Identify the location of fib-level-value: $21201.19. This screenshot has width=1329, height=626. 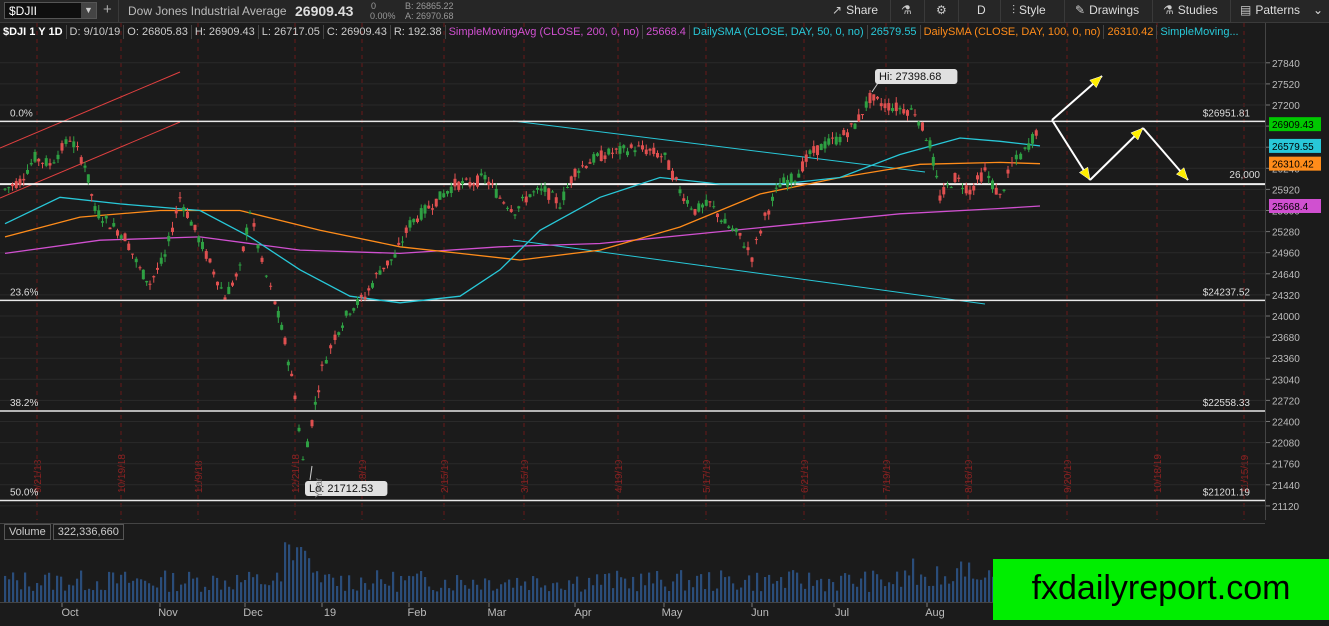
(1227, 493).